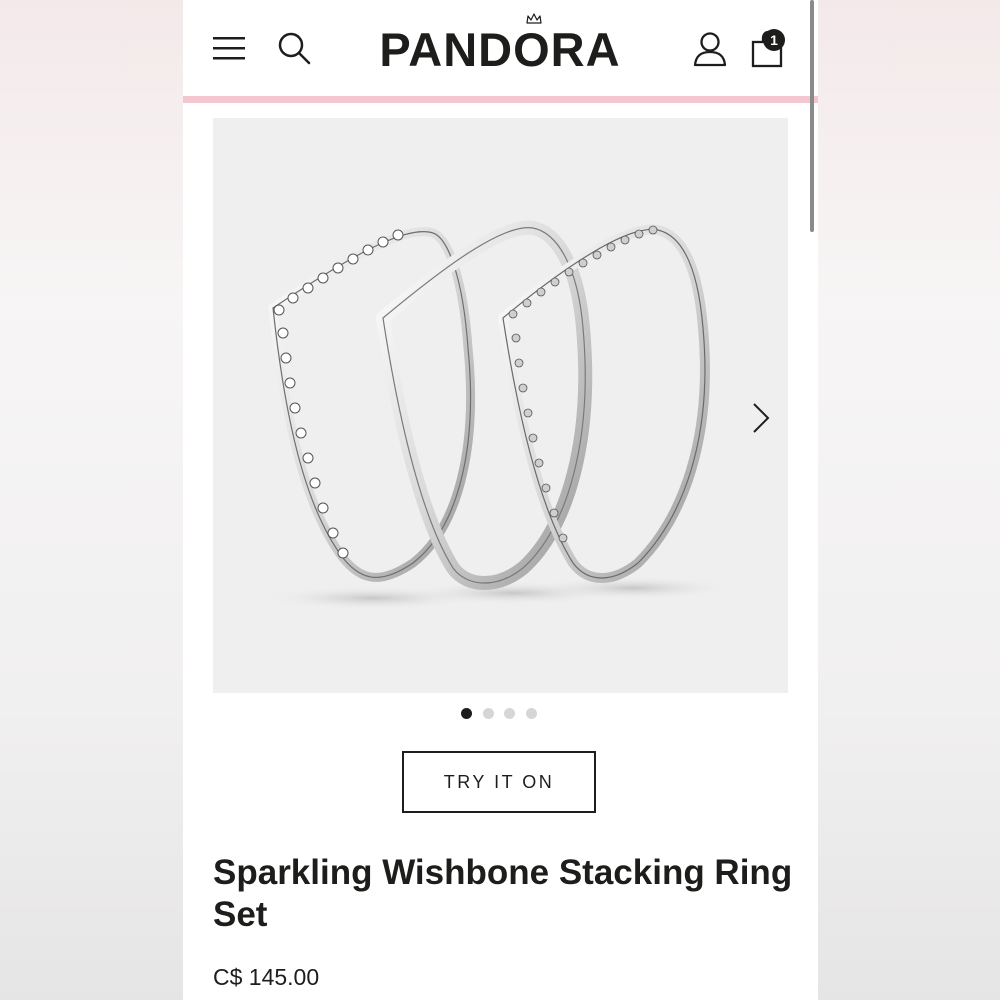 The height and width of the screenshot is (1000, 1000). I want to click on product-price: C$ 145.00, so click(266, 977).